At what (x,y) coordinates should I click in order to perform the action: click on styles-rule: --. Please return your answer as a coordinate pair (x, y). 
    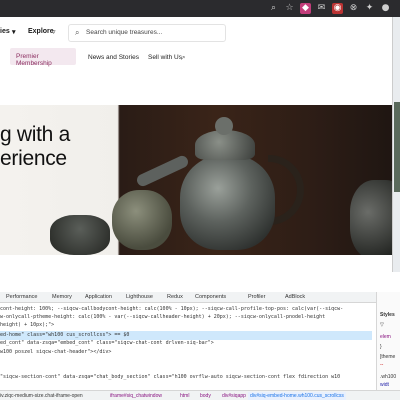
    Looking at the image, I should click on (382, 365).